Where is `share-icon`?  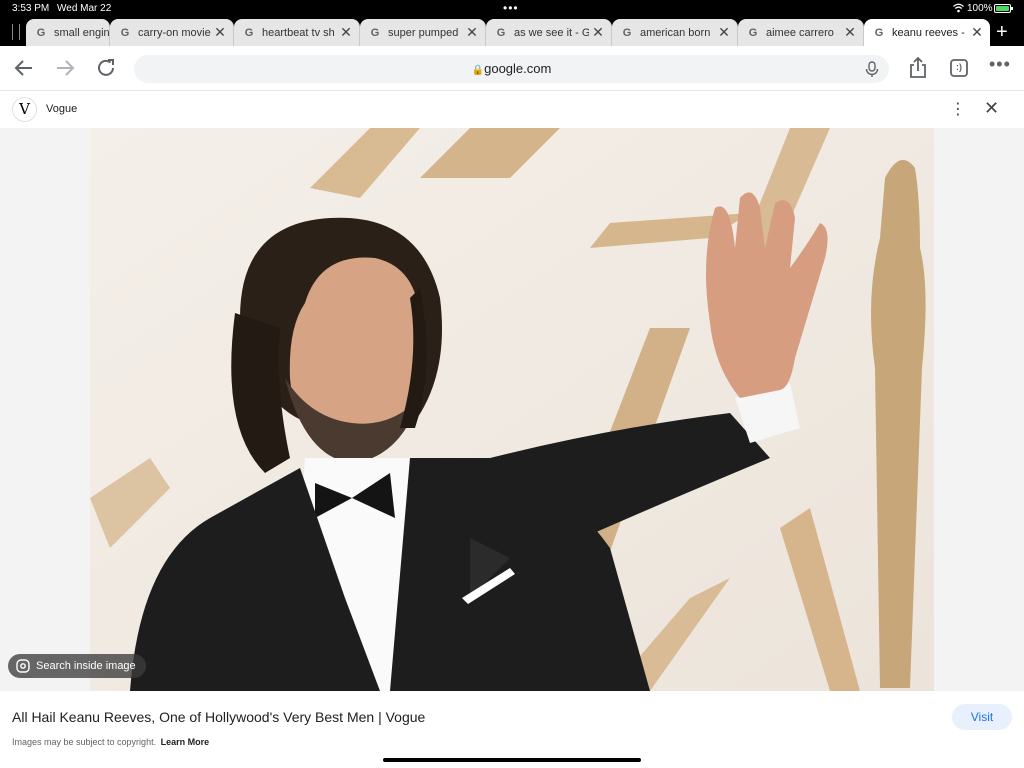
share-icon is located at coordinates (918, 68).